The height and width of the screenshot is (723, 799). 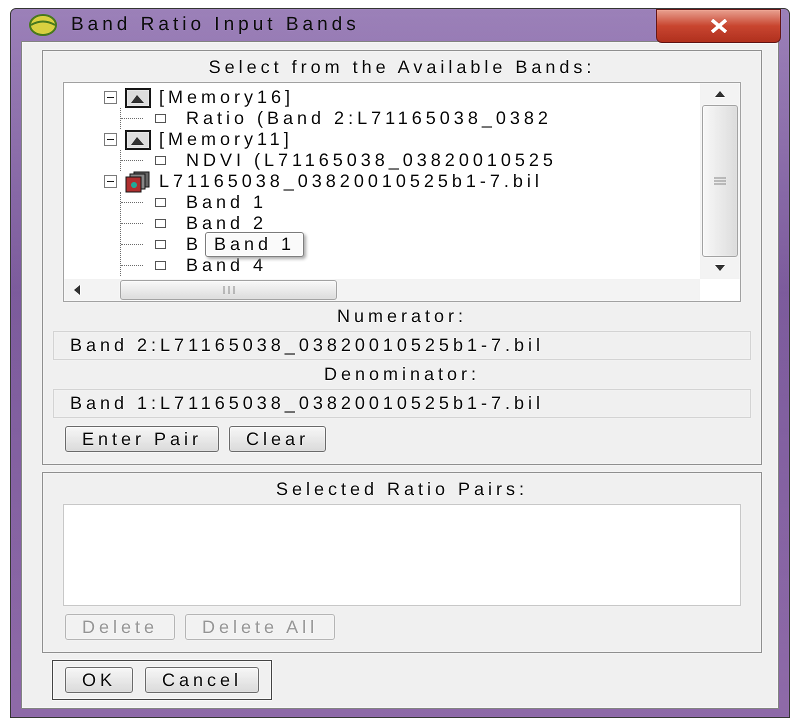 What do you see at coordinates (351, 181) in the screenshot?
I see `tree-item: L71165038_03820010525b1-7.bil` at bounding box center [351, 181].